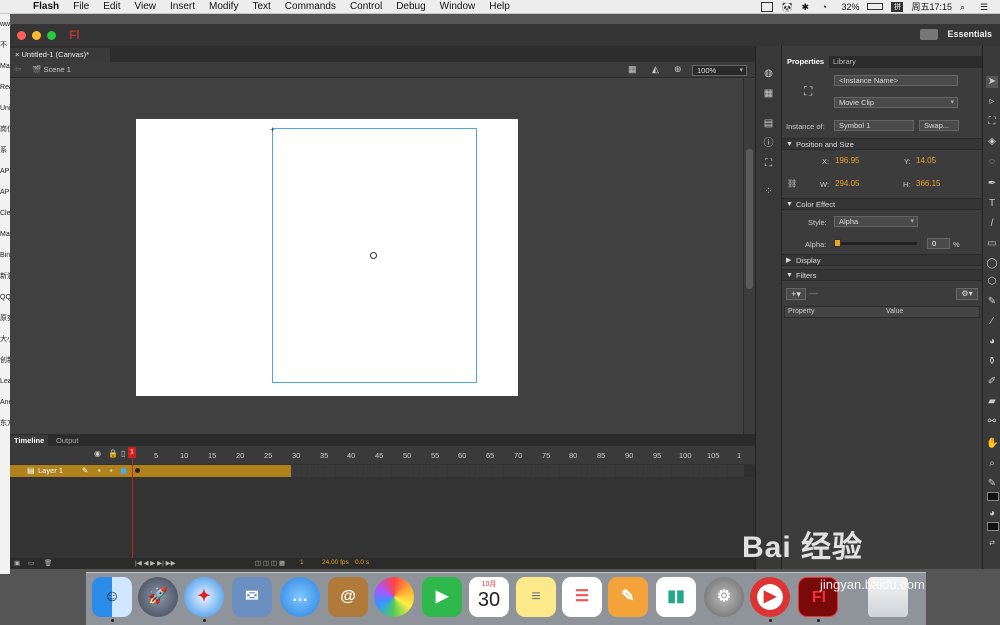 The height and width of the screenshot is (625, 1000). What do you see at coordinates (992, 102) in the screenshot?
I see `subselection-tool-icon: ▹` at bounding box center [992, 102].